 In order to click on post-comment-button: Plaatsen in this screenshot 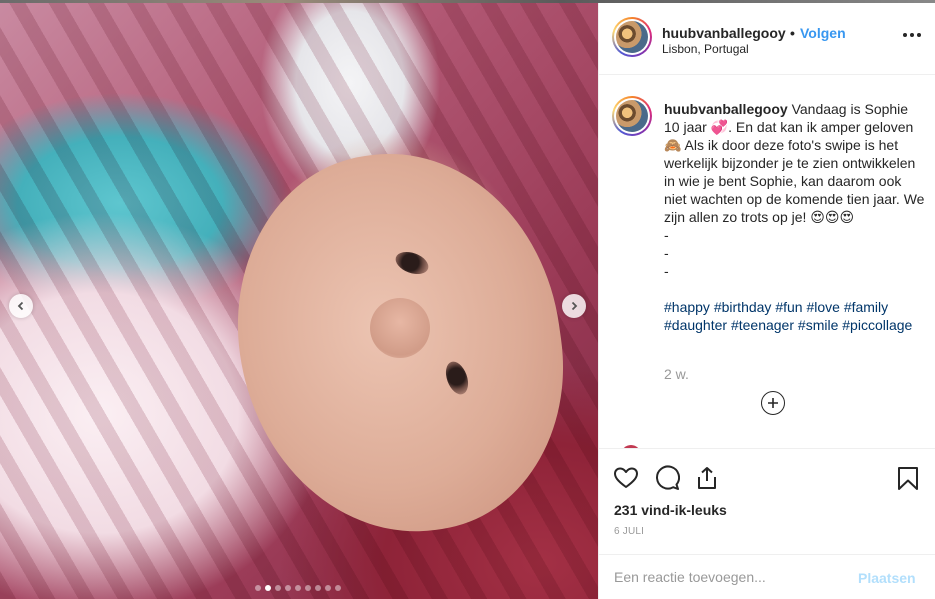, I will do `click(887, 578)`.